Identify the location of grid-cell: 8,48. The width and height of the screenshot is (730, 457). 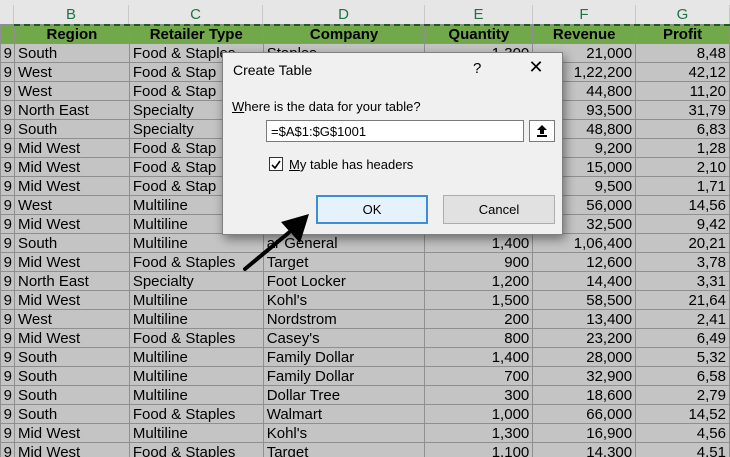
(682, 53).